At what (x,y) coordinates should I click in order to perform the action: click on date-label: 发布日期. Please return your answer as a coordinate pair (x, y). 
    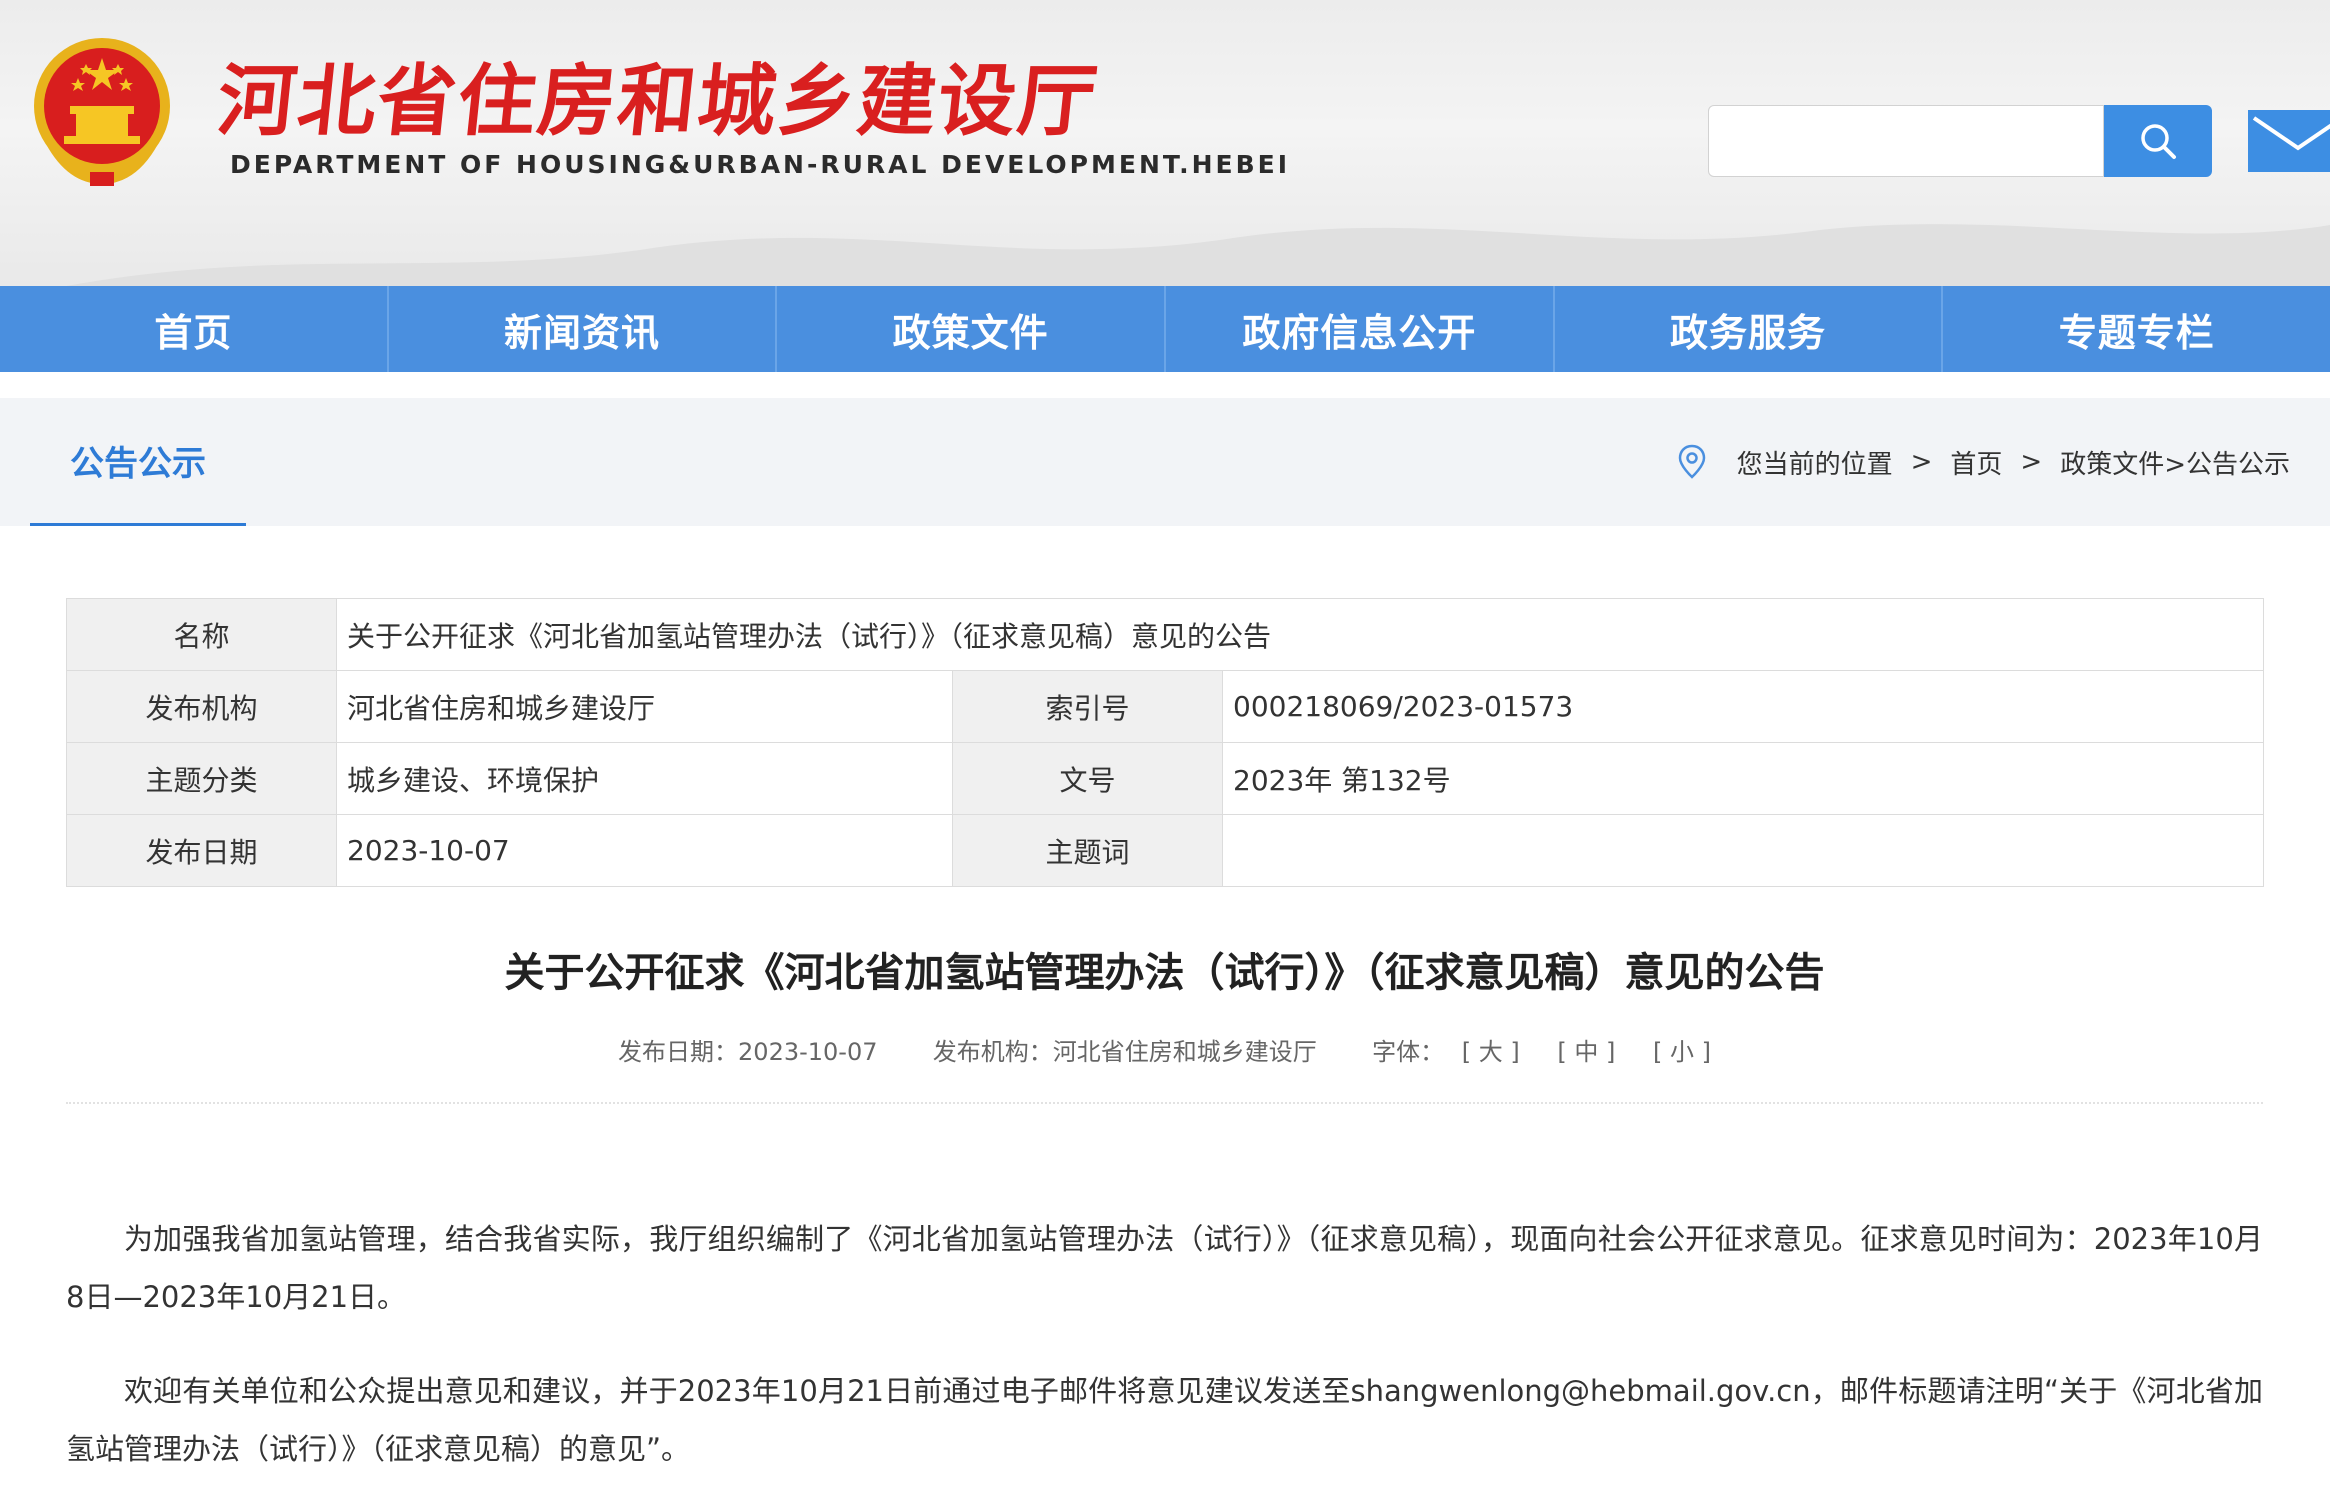
    Looking at the image, I should click on (201, 850).